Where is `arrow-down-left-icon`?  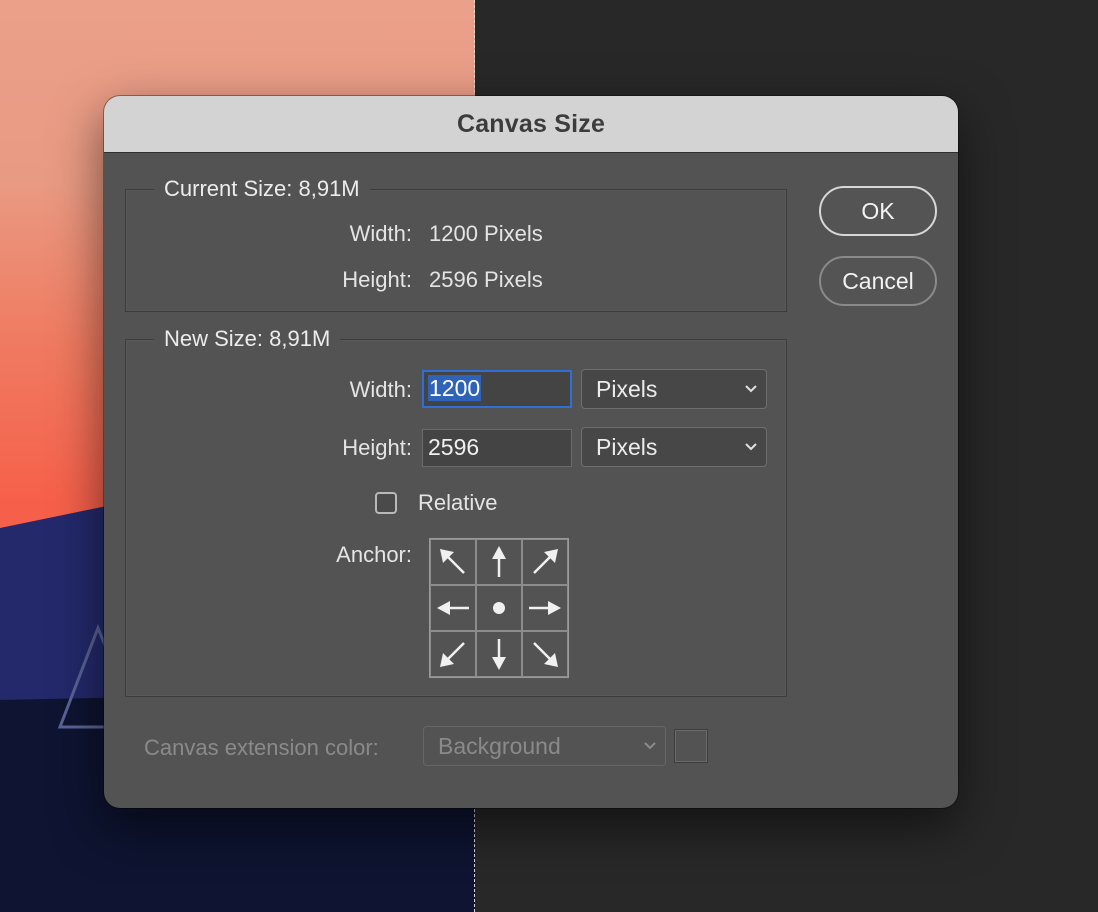 arrow-down-left-icon is located at coordinates (452, 654).